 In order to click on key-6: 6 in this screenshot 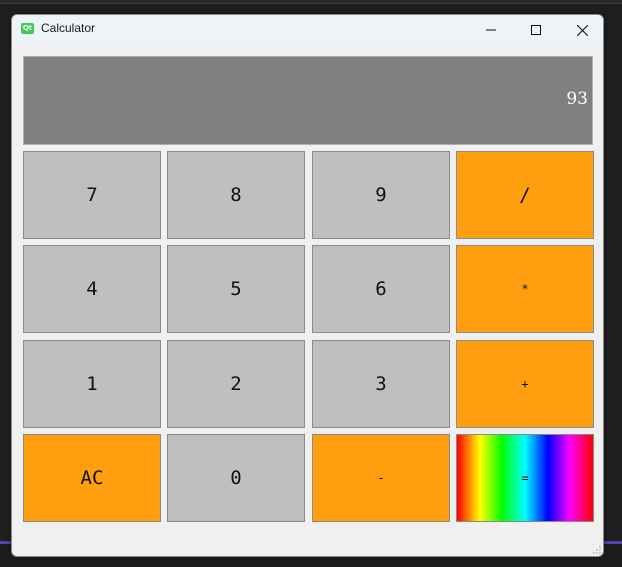, I will do `click(381, 289)`.